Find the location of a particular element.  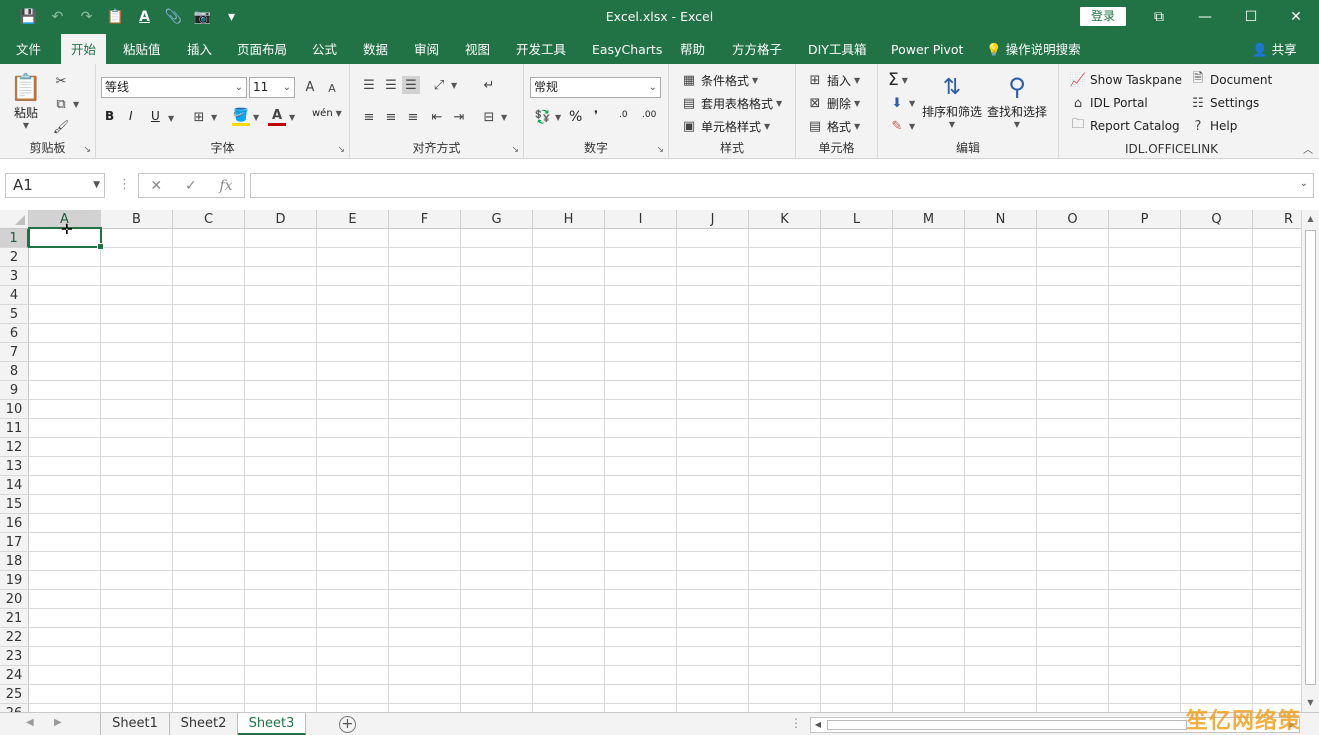

scroll-left-icon: ◀ is located at coordinates (818, 725).